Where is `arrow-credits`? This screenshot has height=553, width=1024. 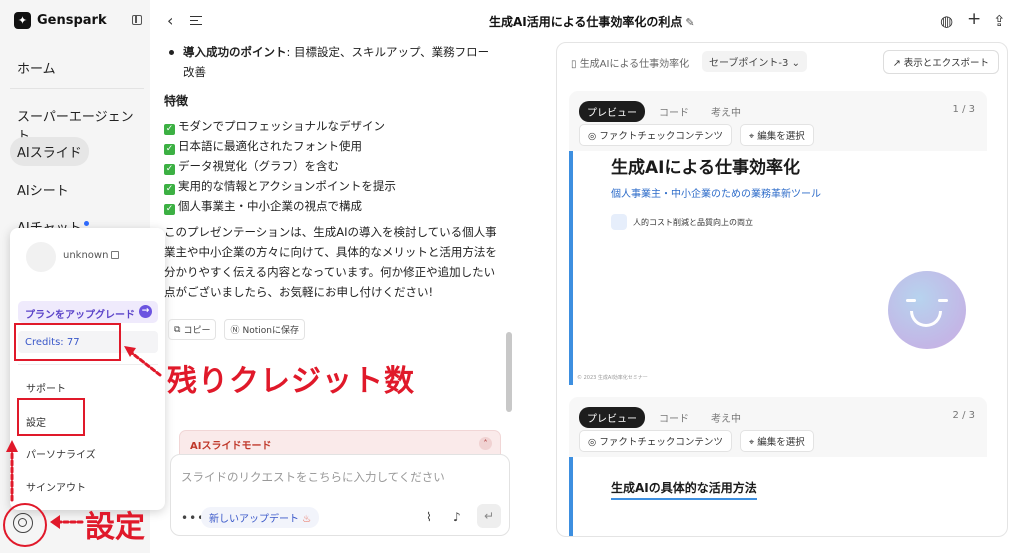
arrow-credits is located at coordinates (144, 362).